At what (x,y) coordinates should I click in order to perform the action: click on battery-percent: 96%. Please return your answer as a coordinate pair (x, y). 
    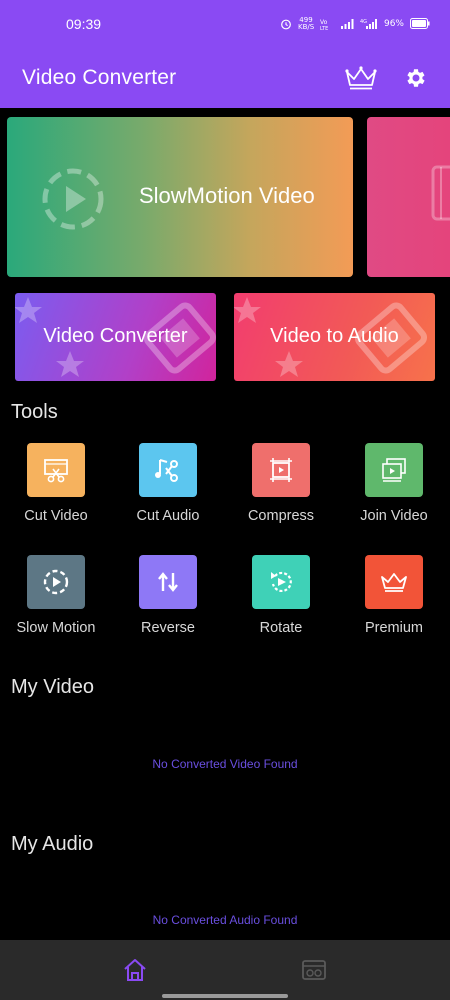
    Looking at the image, I should click on (393, 23).